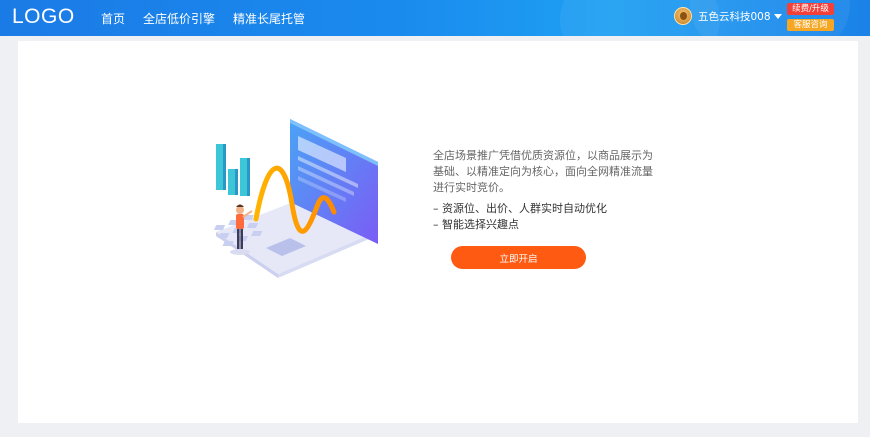 This screenshot has width=870, height=437. I want to click on caret-down-icon, so click(777, 16).